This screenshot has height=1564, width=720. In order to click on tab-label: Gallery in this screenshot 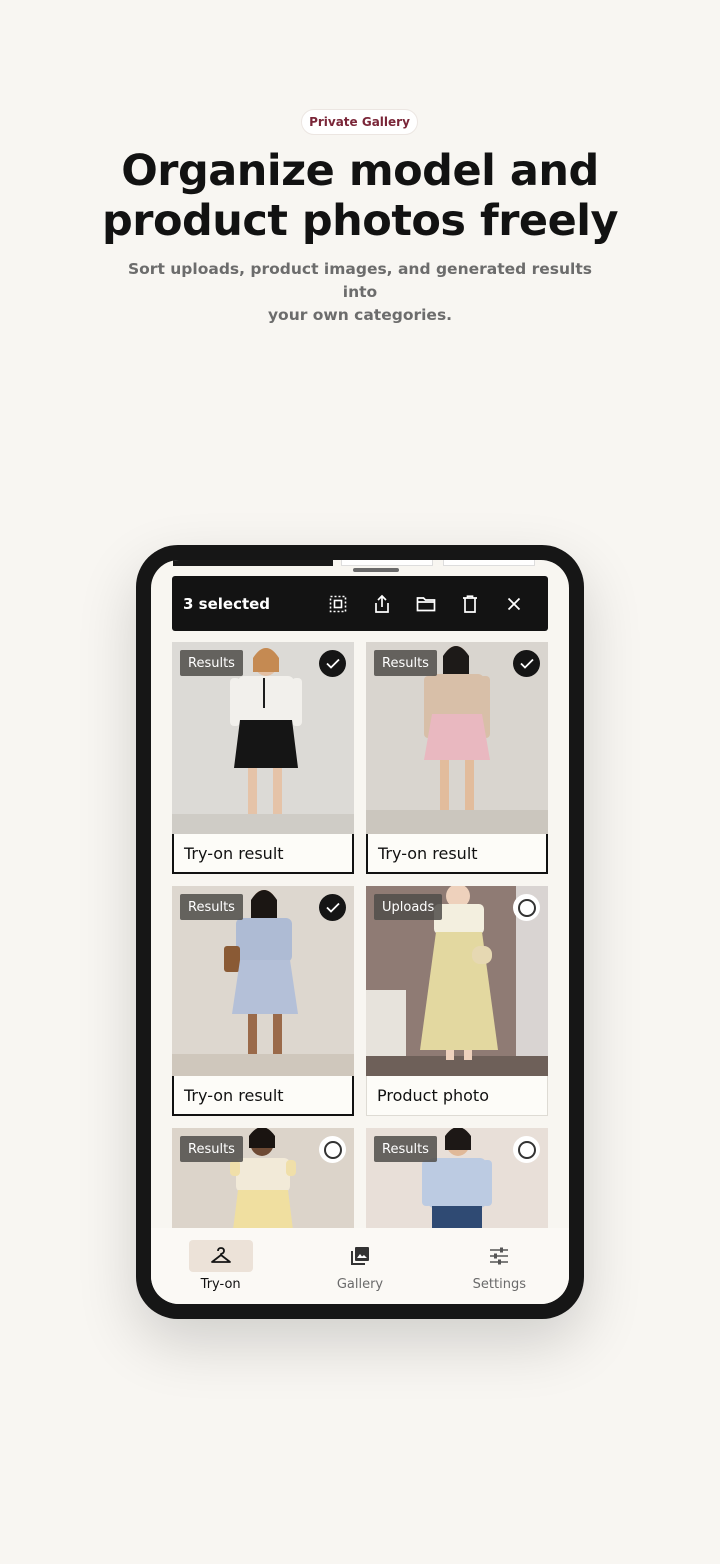, I will do `click(360, 1284)`.